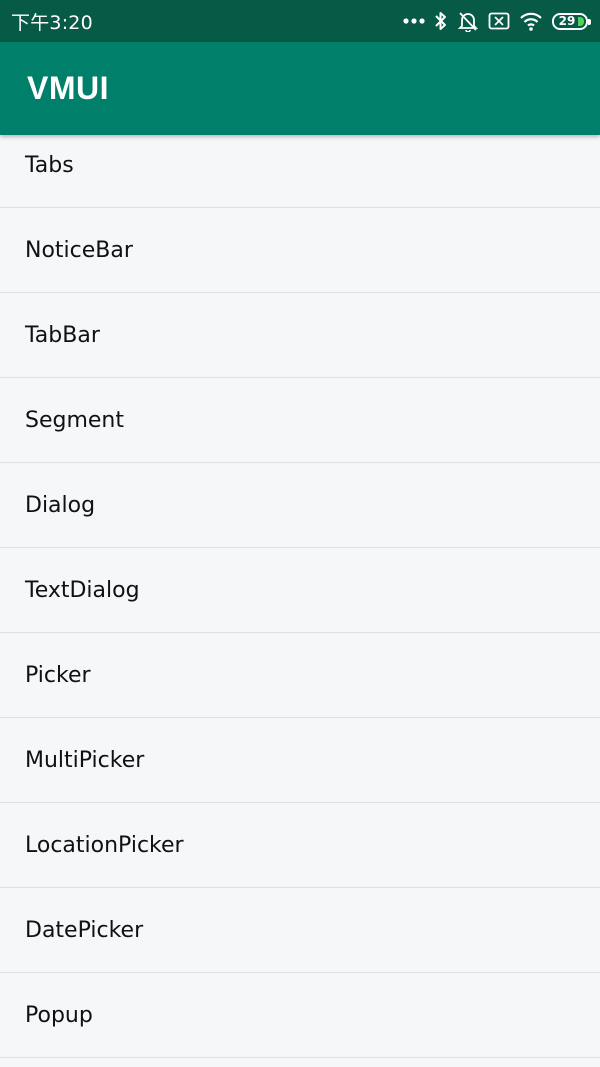 Image resolution: width=600 pixels, height=1067 pixels. What do you see at coordinates (581, 21) in the screenshot?
I see `battery-level-fill` at bounding box center [581, 21].